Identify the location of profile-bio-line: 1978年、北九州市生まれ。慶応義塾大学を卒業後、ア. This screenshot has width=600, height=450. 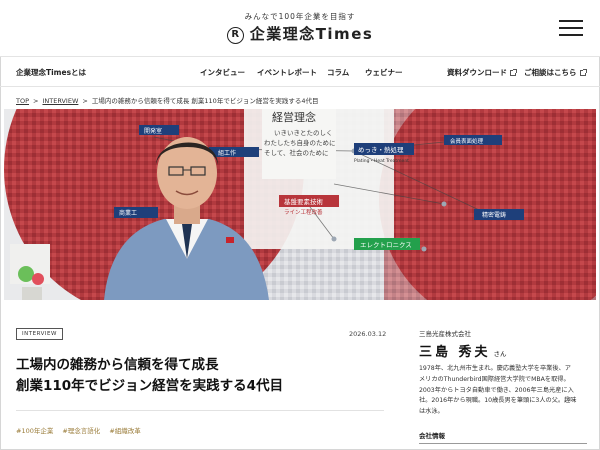
(495, 368).